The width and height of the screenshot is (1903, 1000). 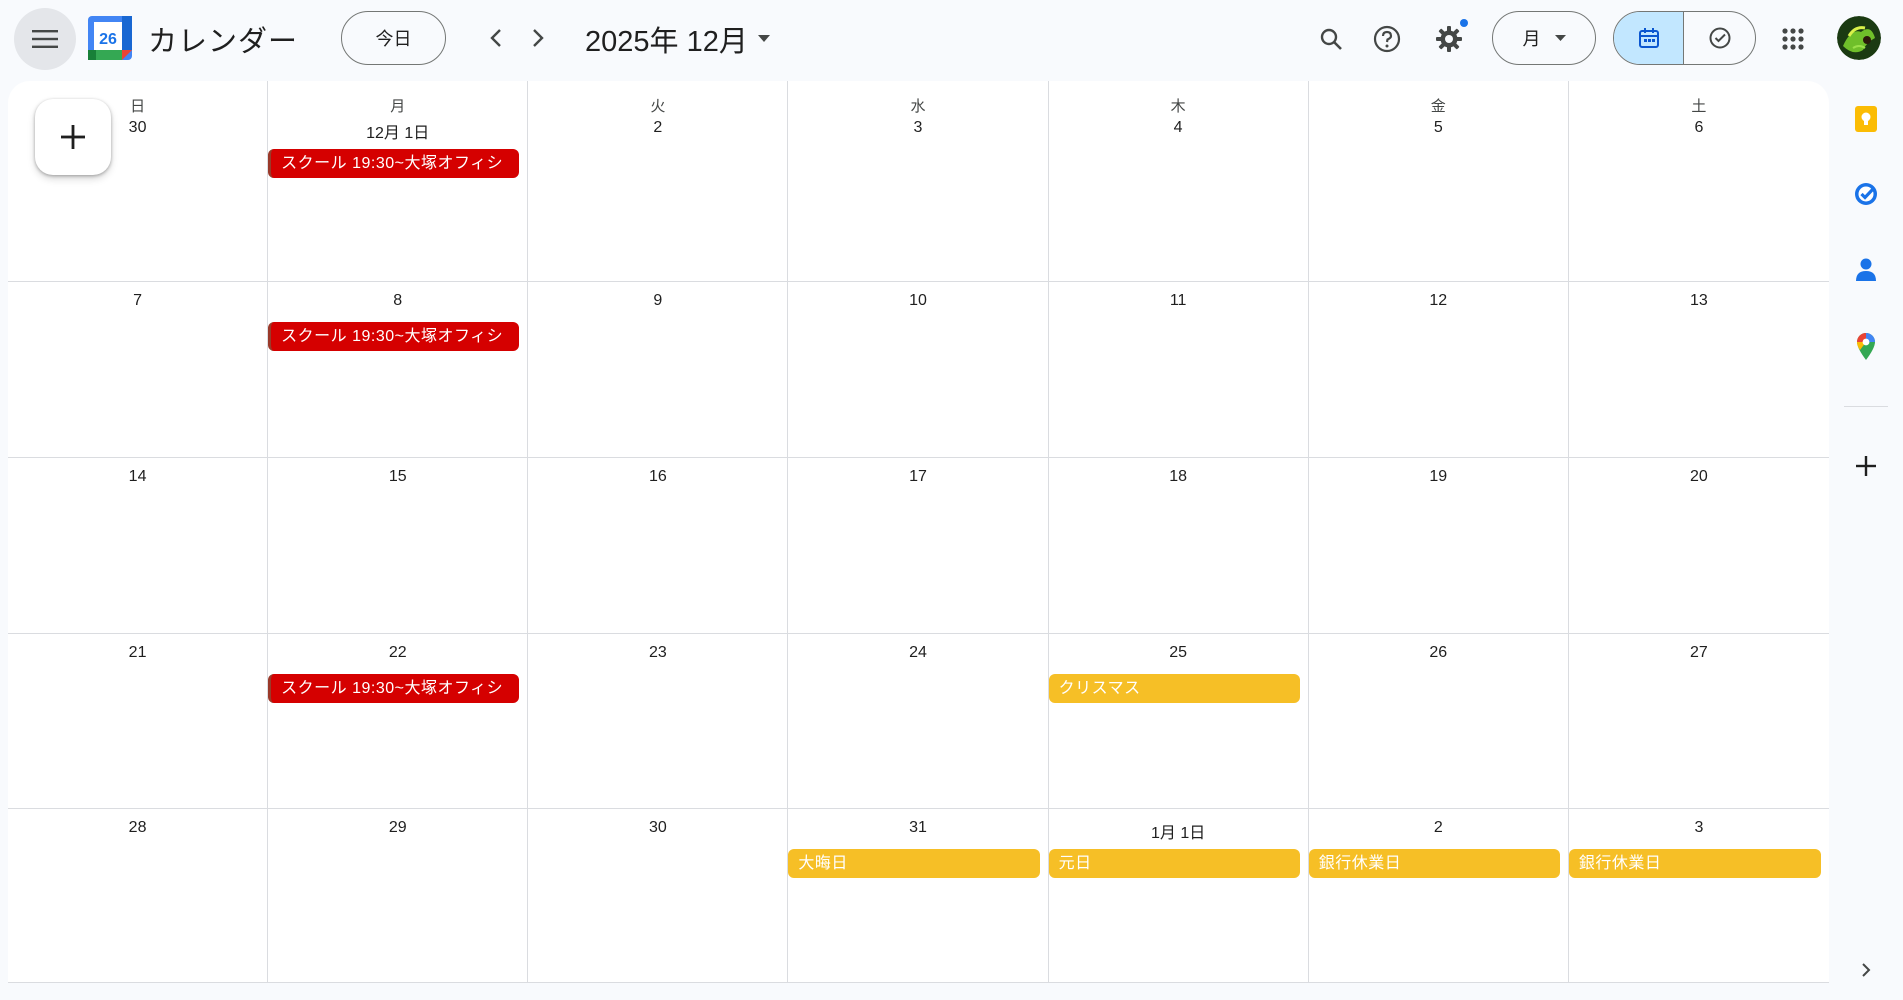 I want to click on day-cell: 土6, so click(x=1698, y=181).